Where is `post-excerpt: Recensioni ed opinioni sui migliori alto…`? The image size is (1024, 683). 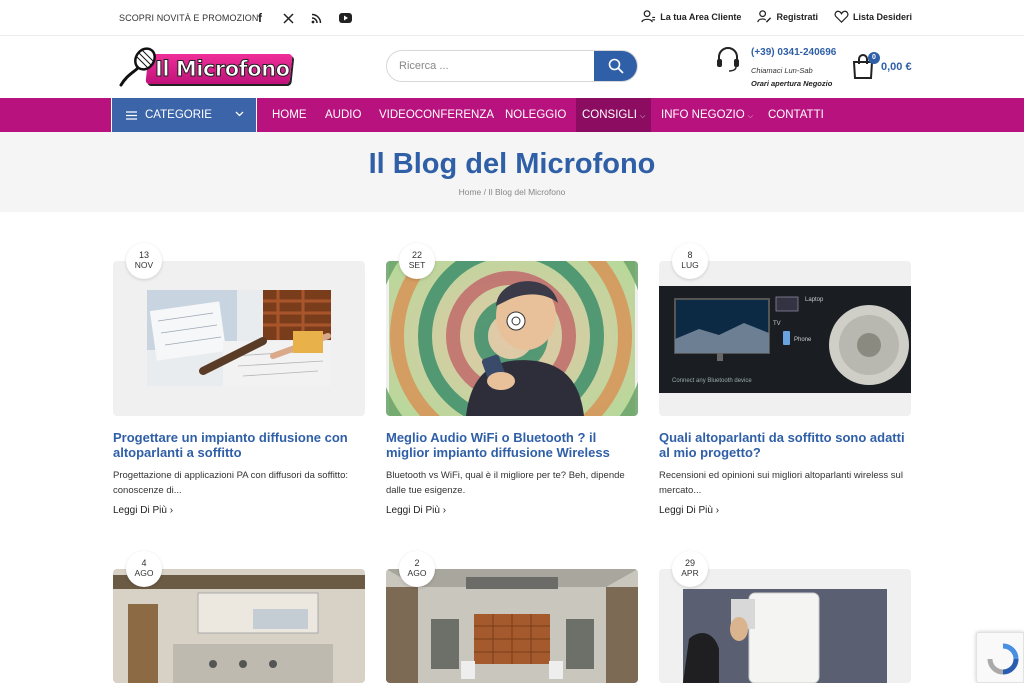 post-excerpt: Recensioni ed opinioni sui migliori alto… is located at coordinates (781, 483).